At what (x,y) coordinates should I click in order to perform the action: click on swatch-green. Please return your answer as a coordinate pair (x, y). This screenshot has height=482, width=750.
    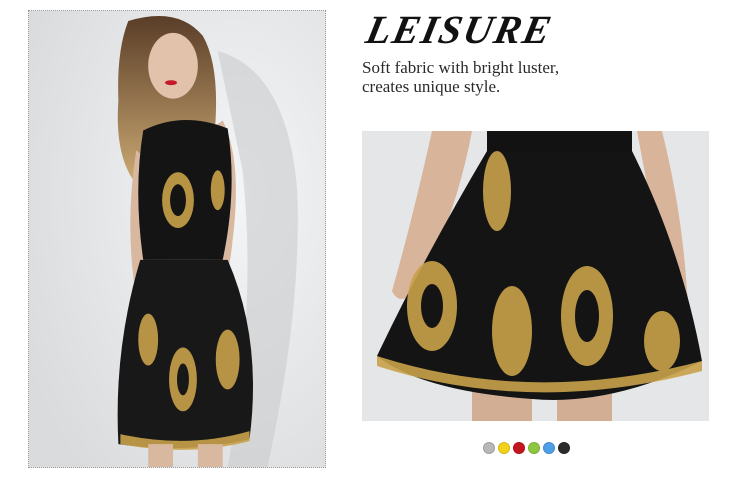
    Looking at the image, I should click on (534, 448).